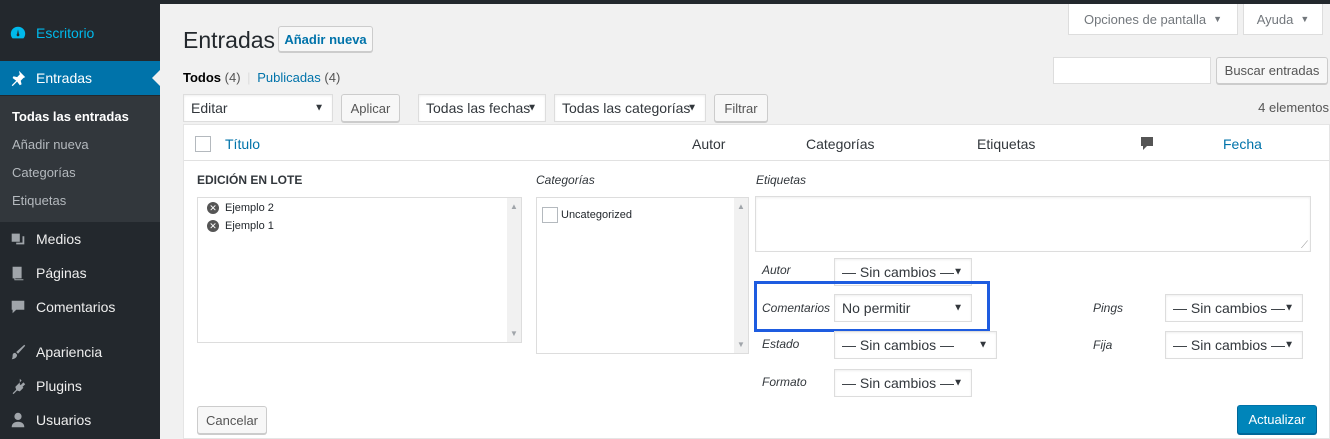  What do you see at coordinates (332, 77) in the screenshot?
I see `view-published-count: (4)` at bounding box center [332, 77].